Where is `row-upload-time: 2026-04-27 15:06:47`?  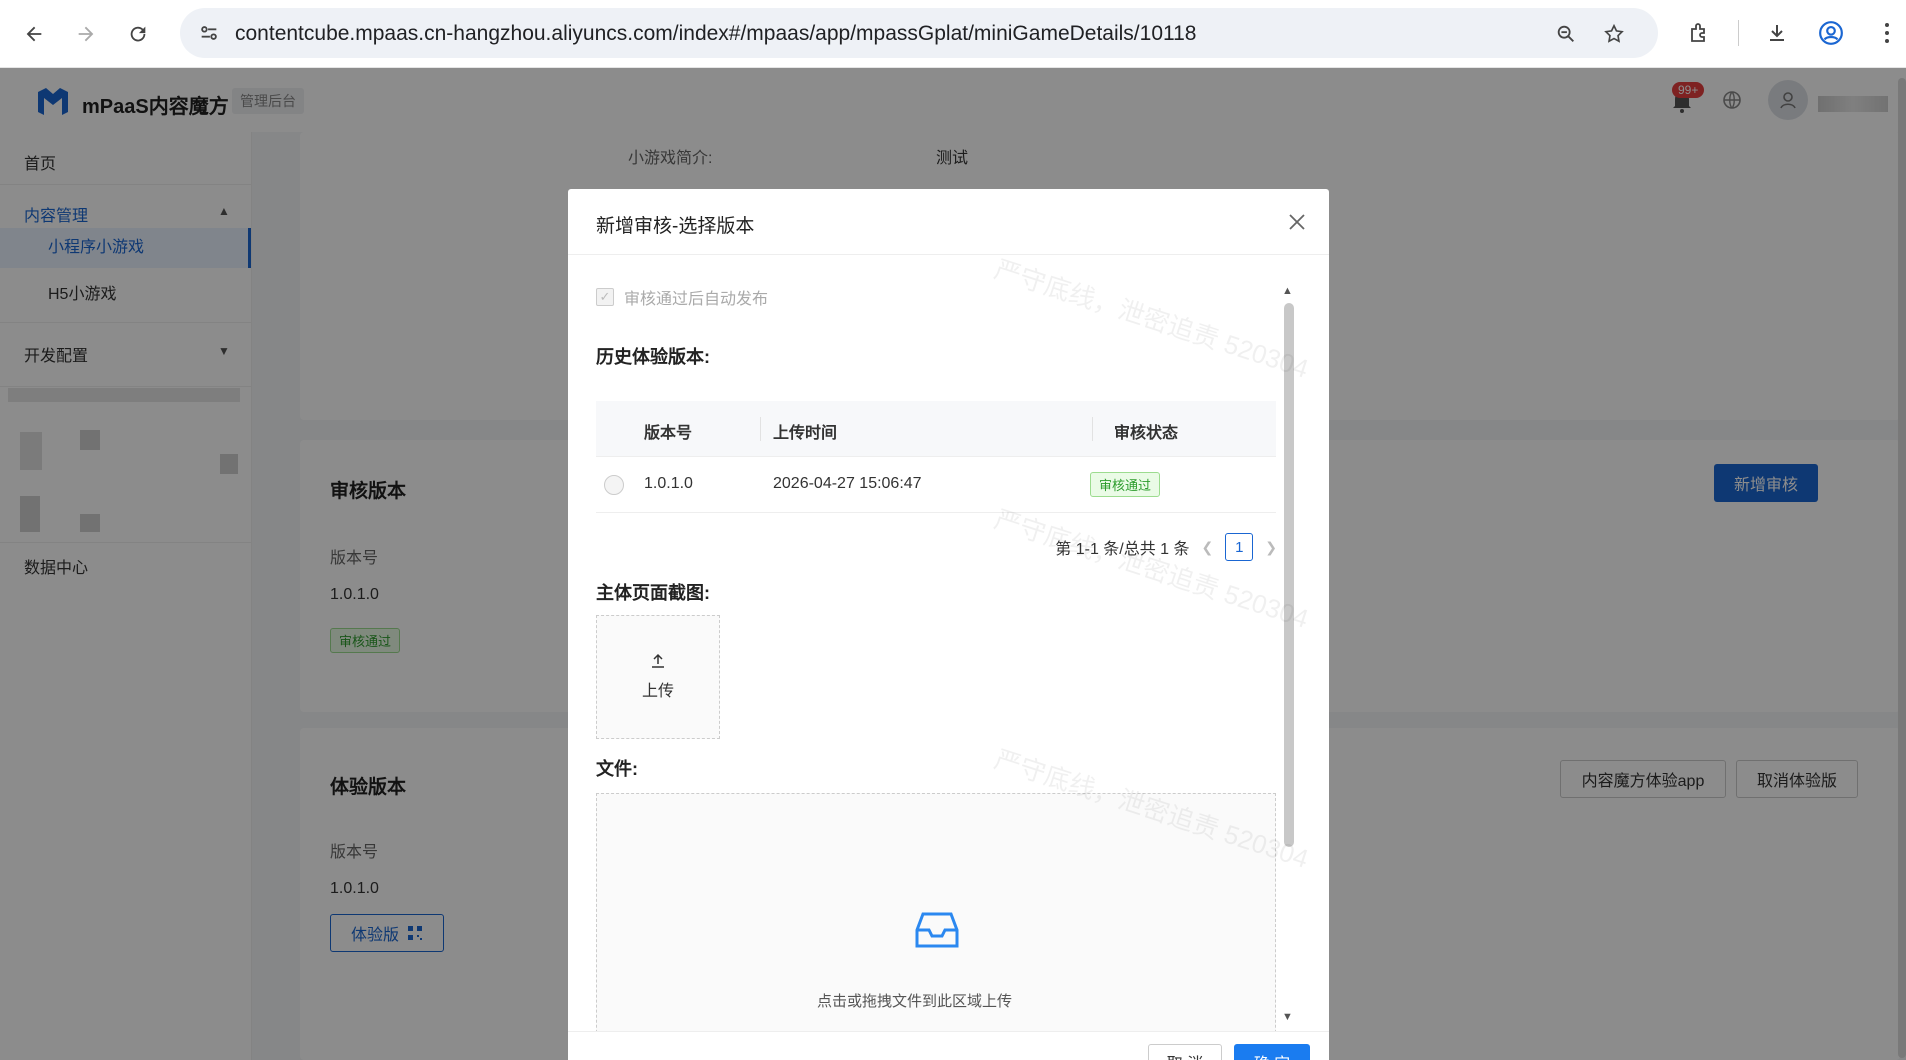 row-upload-time: 2026-04-27 15:06:47 is located at coordinates (847, 483).